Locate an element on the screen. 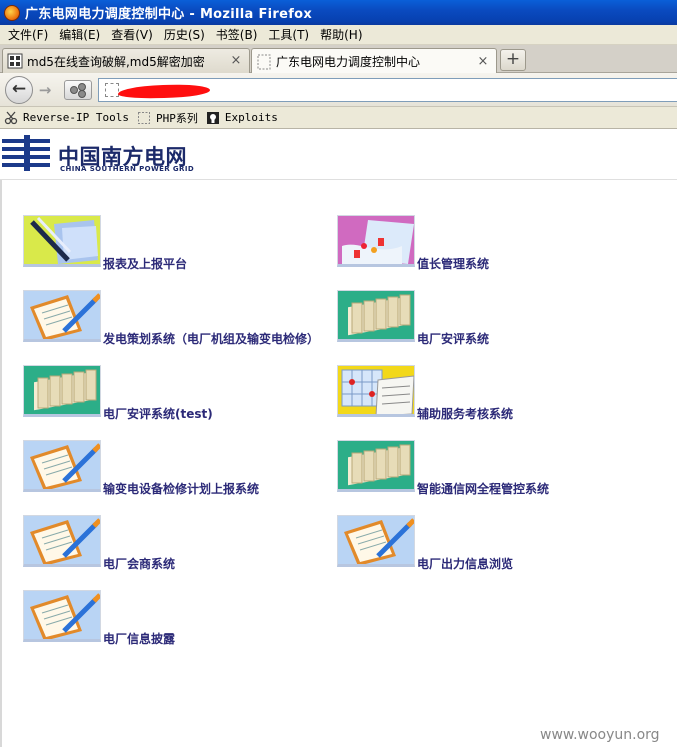  bookmark-label: Exploits is located at coordinates (251, 117).